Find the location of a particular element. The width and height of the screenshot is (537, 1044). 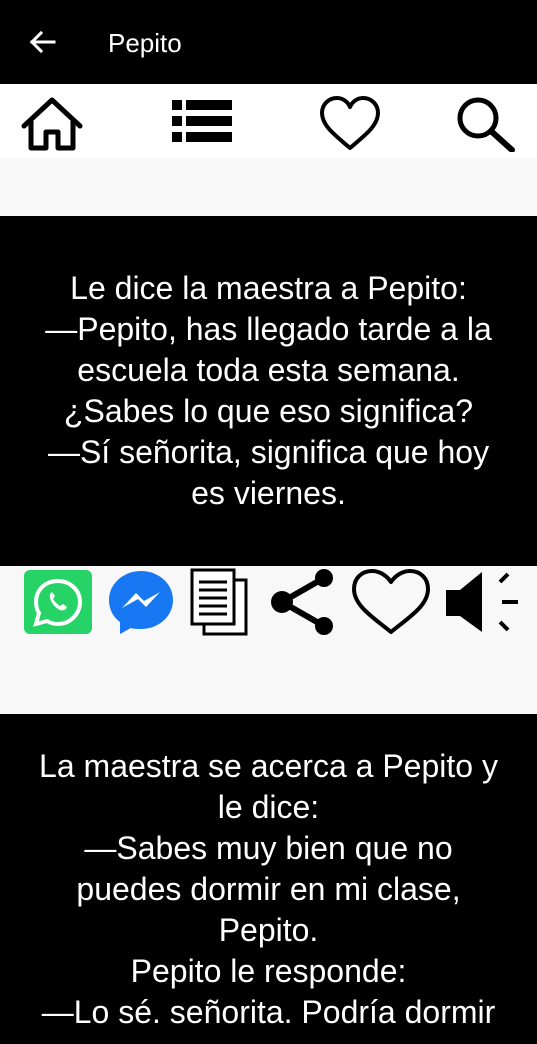

favorite-icon is located at coordinates (391, 602).